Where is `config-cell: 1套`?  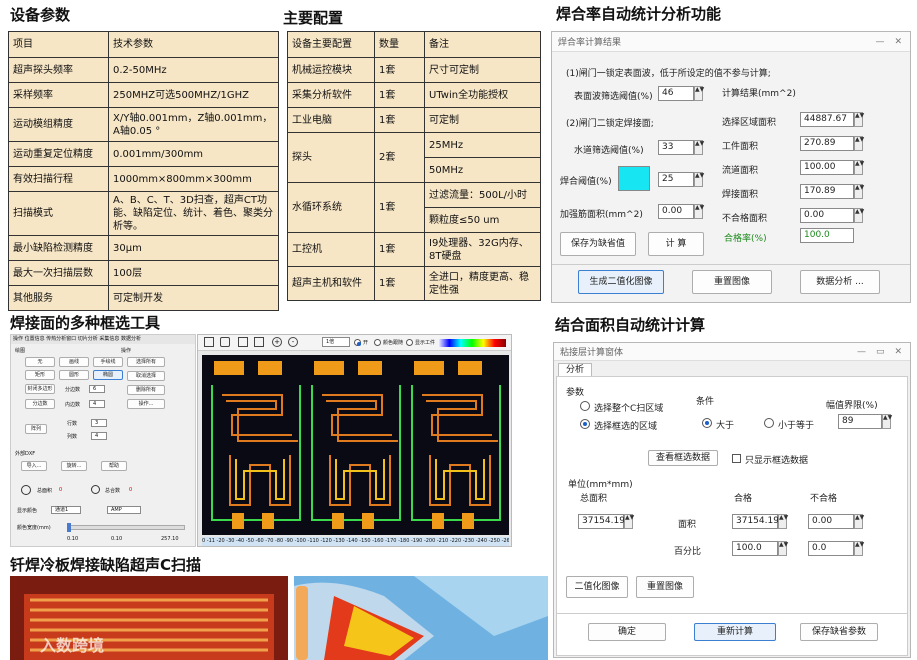
config-cell: 1套 is located at coordinates (399, 207).